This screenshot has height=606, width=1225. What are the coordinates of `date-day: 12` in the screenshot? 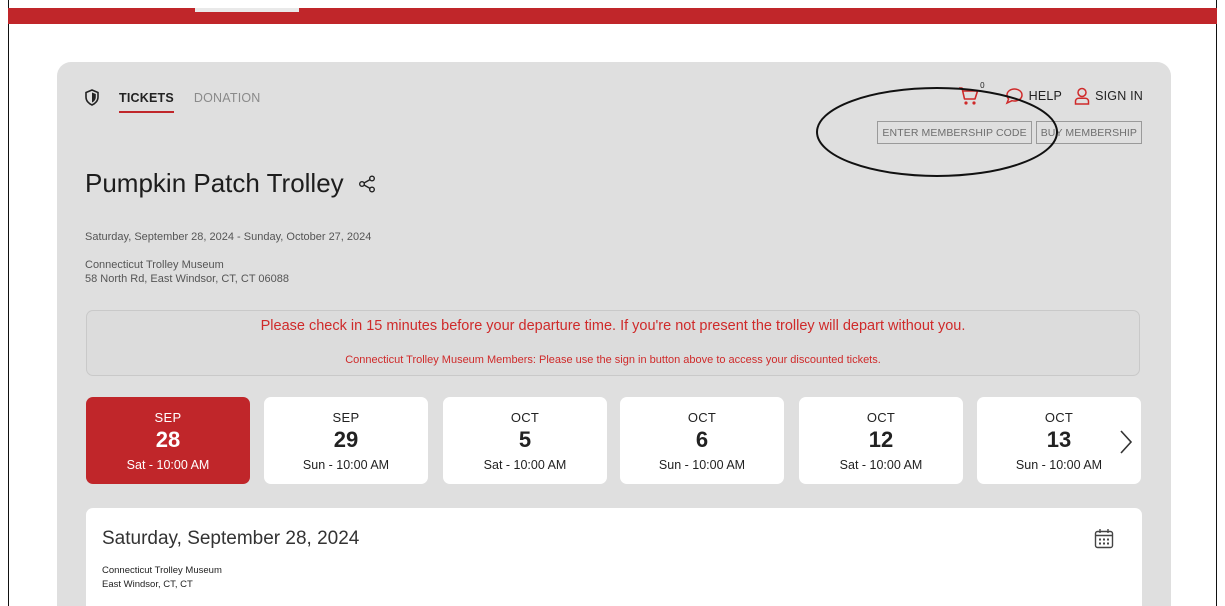 It's located at (881, 439).